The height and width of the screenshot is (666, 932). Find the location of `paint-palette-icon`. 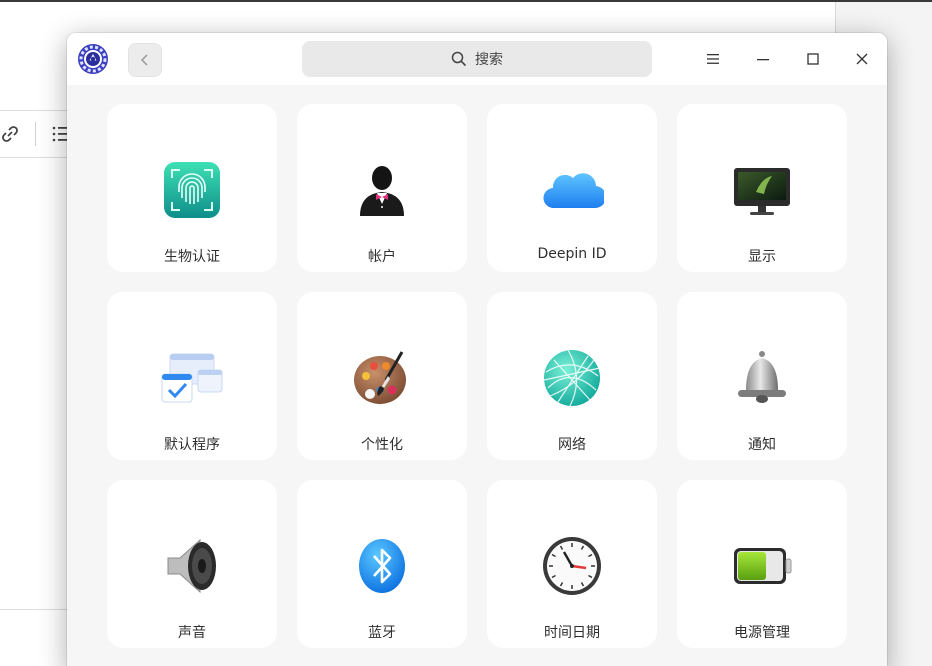

paint-palette-icon is located at coordinates (380, 377).